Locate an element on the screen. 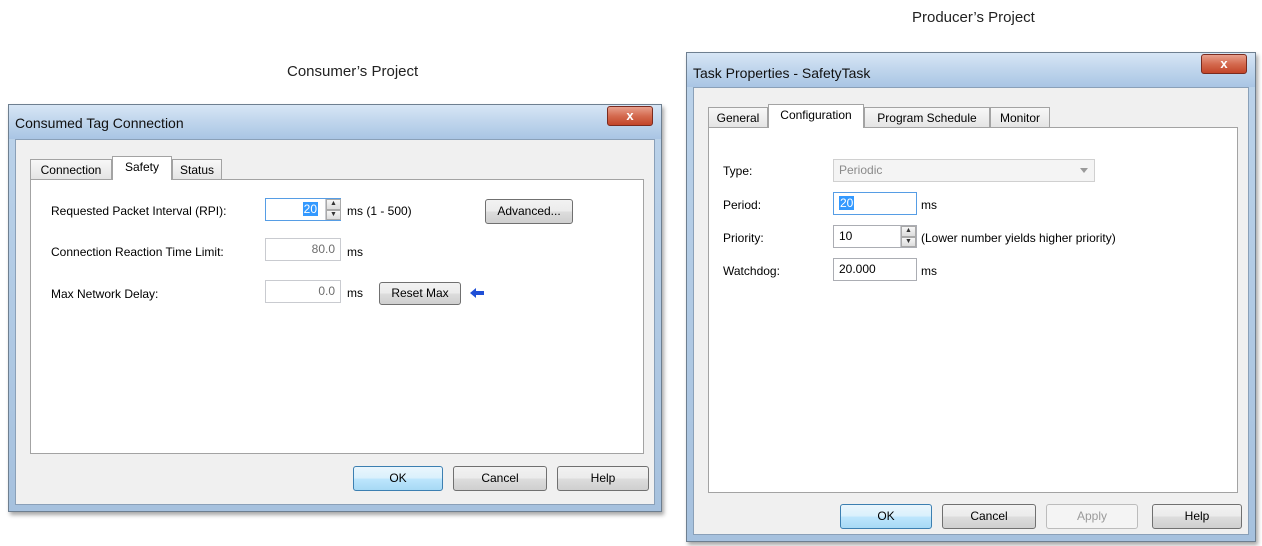 Image resolution: width=1262 pixels, height=546 pixels. consumer-ok-button: OK is located at coordinates (398, 478).